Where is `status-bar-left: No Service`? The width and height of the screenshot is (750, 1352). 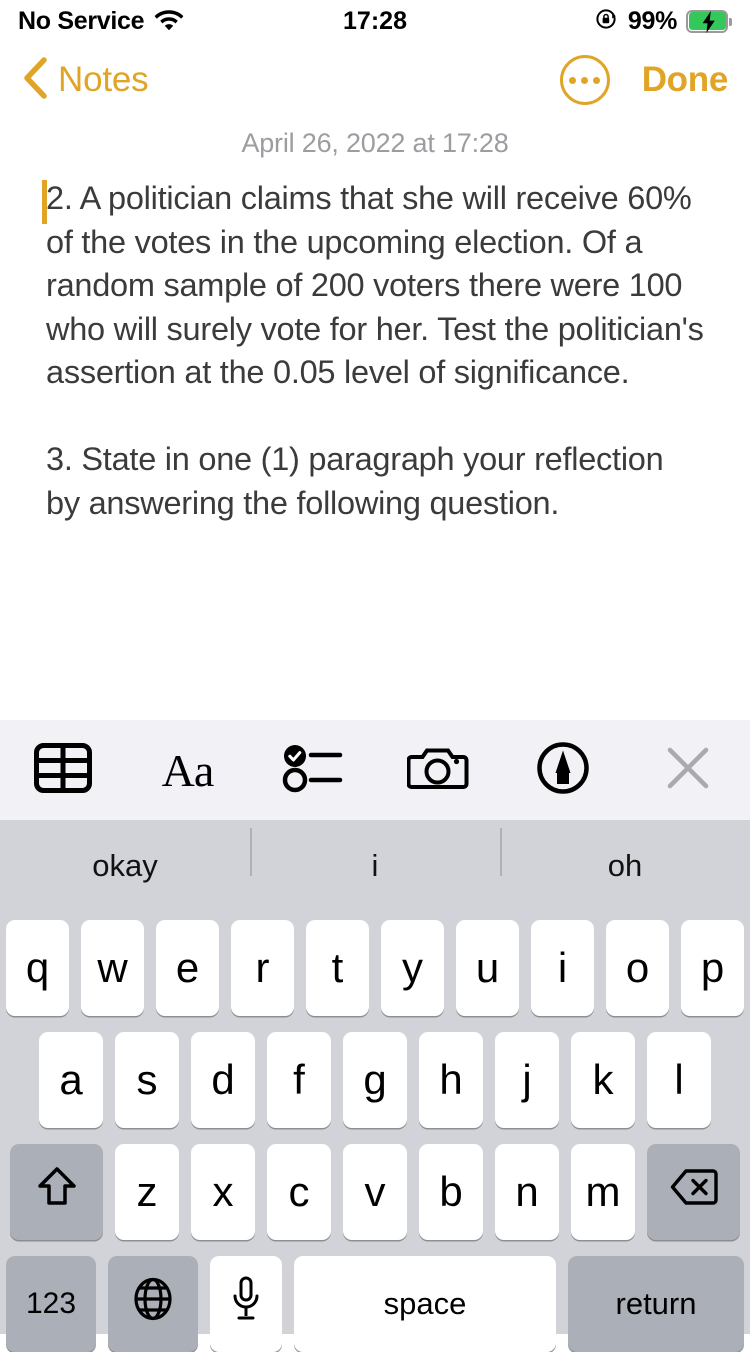 status-bar-left: No Service is located at coordinates (180, 21).